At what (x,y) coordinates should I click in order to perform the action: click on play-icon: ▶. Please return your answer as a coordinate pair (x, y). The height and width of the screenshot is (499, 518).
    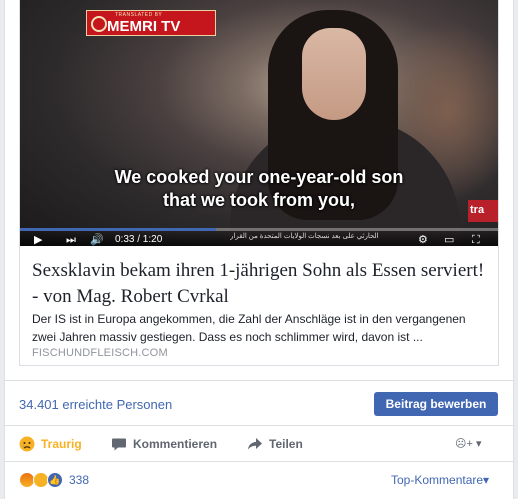
    Looking at the image, I should click on (38, 240).